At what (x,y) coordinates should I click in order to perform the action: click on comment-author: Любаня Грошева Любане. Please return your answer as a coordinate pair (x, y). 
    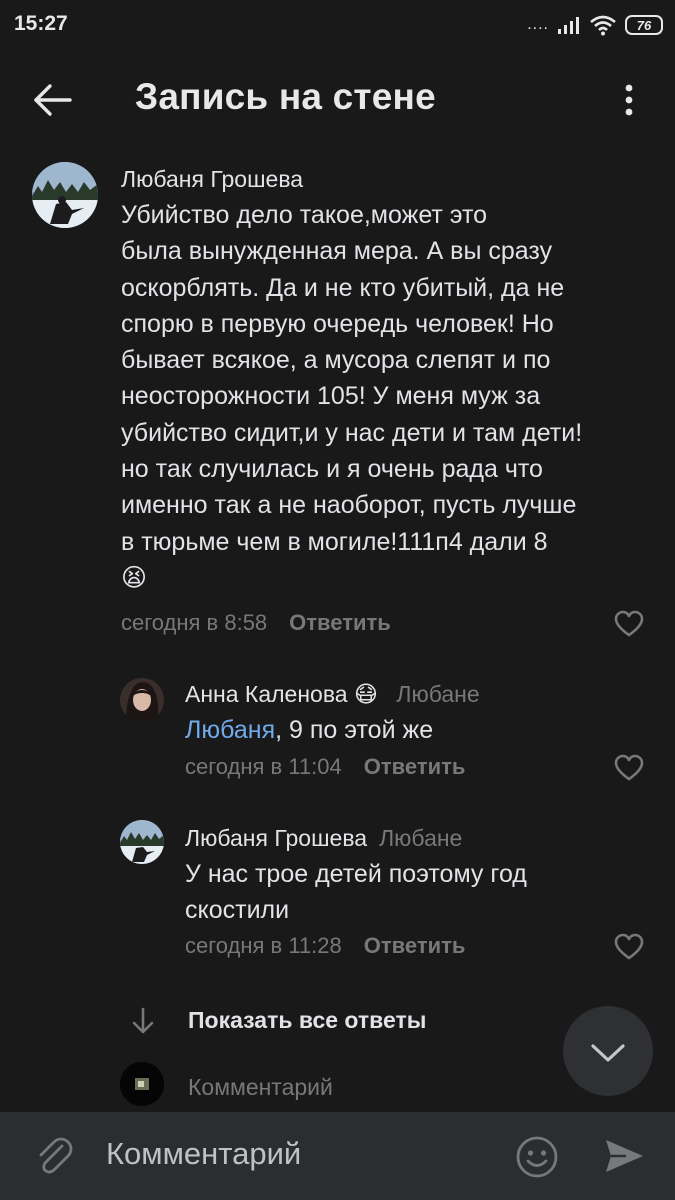
    Looking at the image, I should click on (323, 838).